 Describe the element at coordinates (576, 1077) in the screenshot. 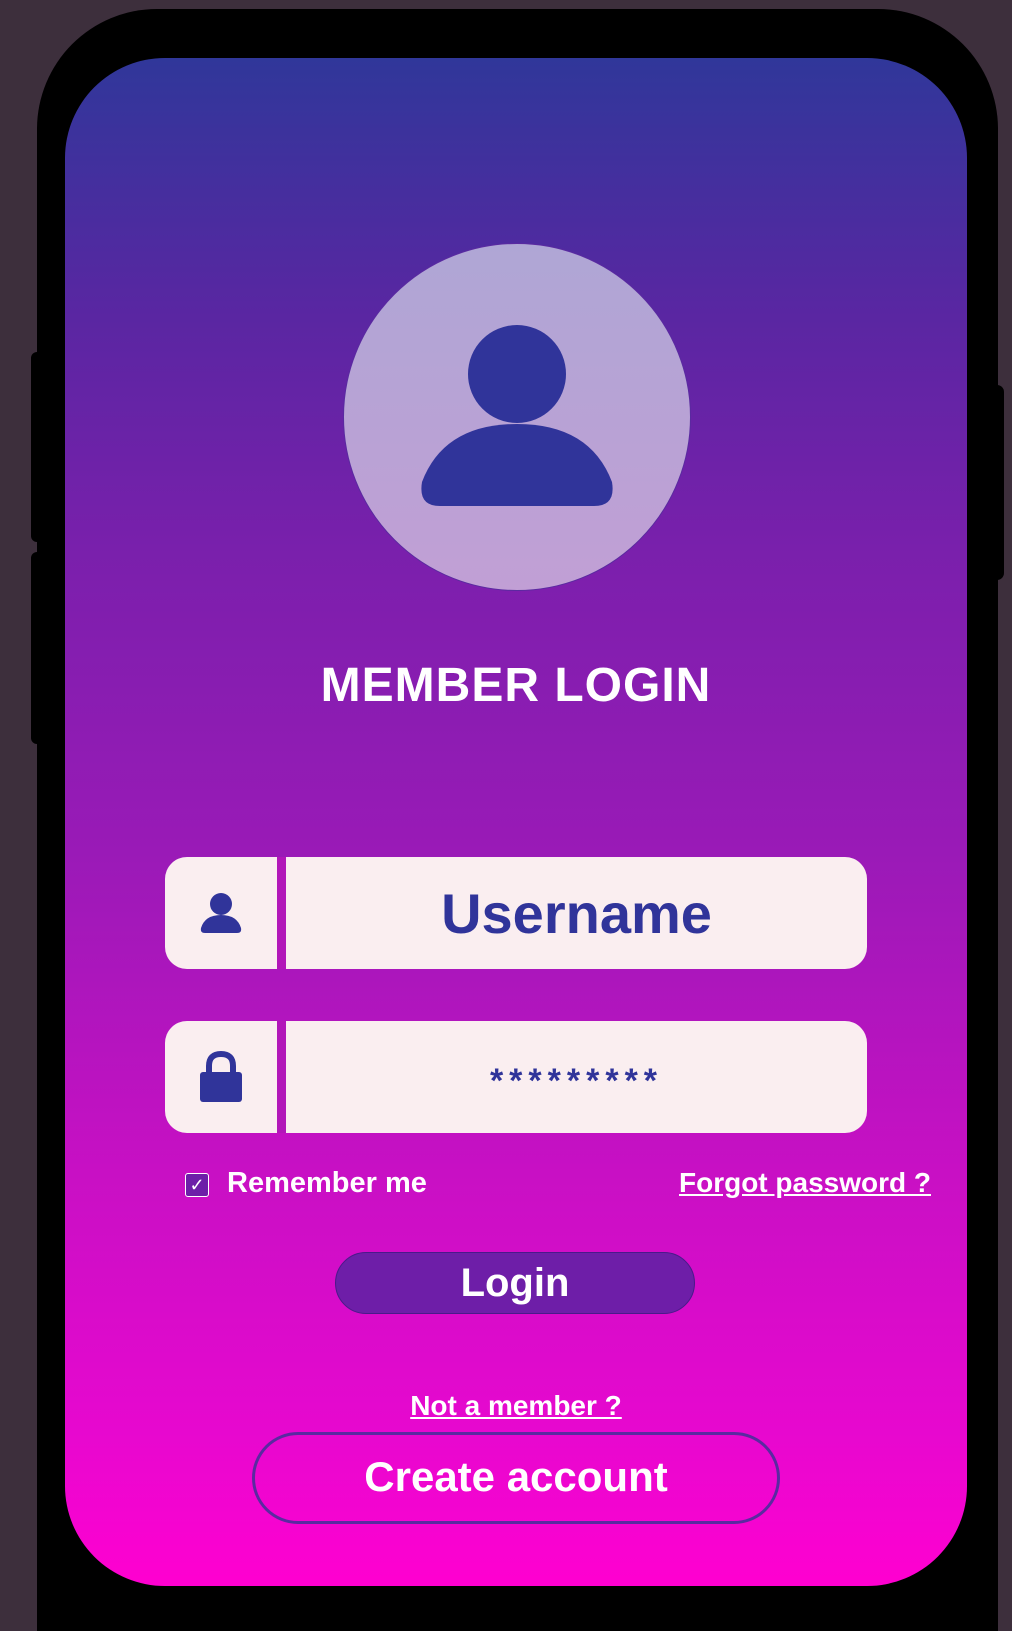

I see `password-input: *********` at that location.